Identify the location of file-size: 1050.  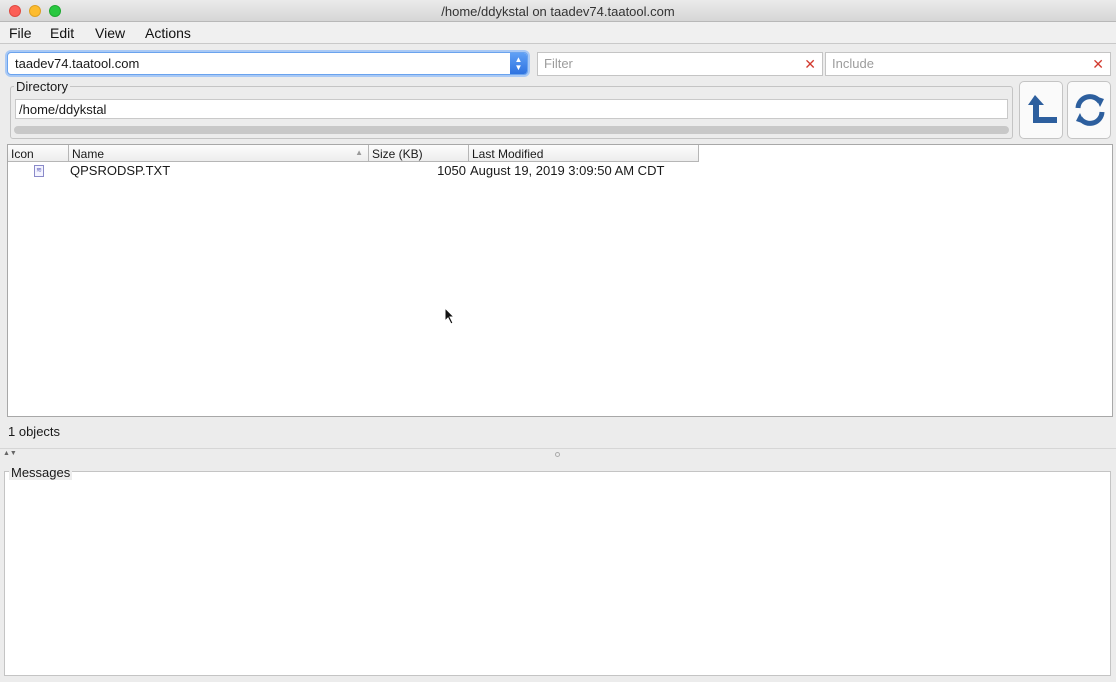
(451, 170).